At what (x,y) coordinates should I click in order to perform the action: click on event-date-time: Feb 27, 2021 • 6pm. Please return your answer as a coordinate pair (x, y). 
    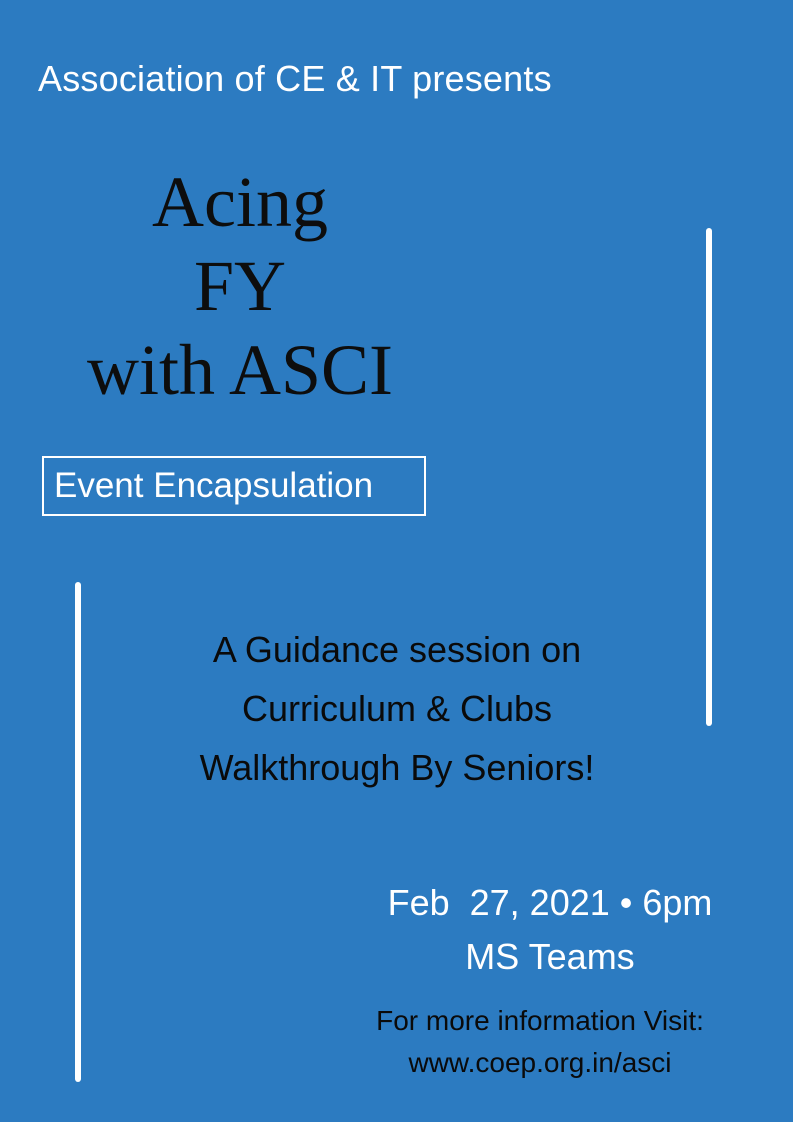
    Looking at the image, I should click on (550, 902).